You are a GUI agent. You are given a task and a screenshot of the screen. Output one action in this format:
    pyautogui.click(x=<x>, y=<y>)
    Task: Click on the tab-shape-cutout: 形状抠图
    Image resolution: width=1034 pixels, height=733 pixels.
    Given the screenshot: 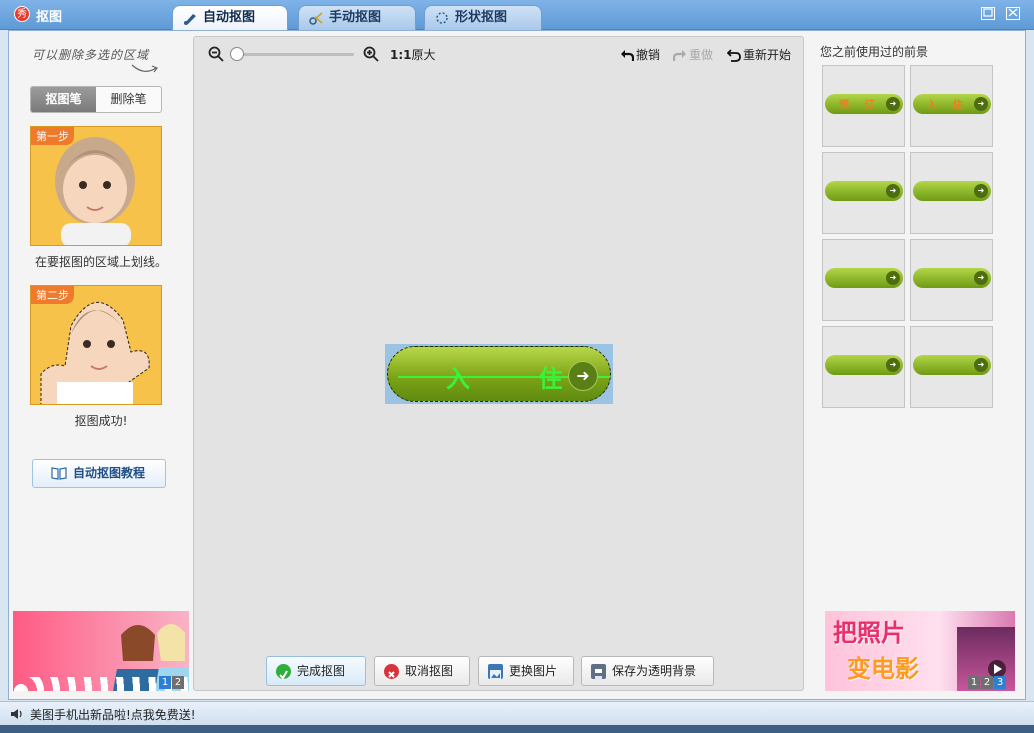 What is the action you would take?
    pyautogui.click(x=483, y=17)
    